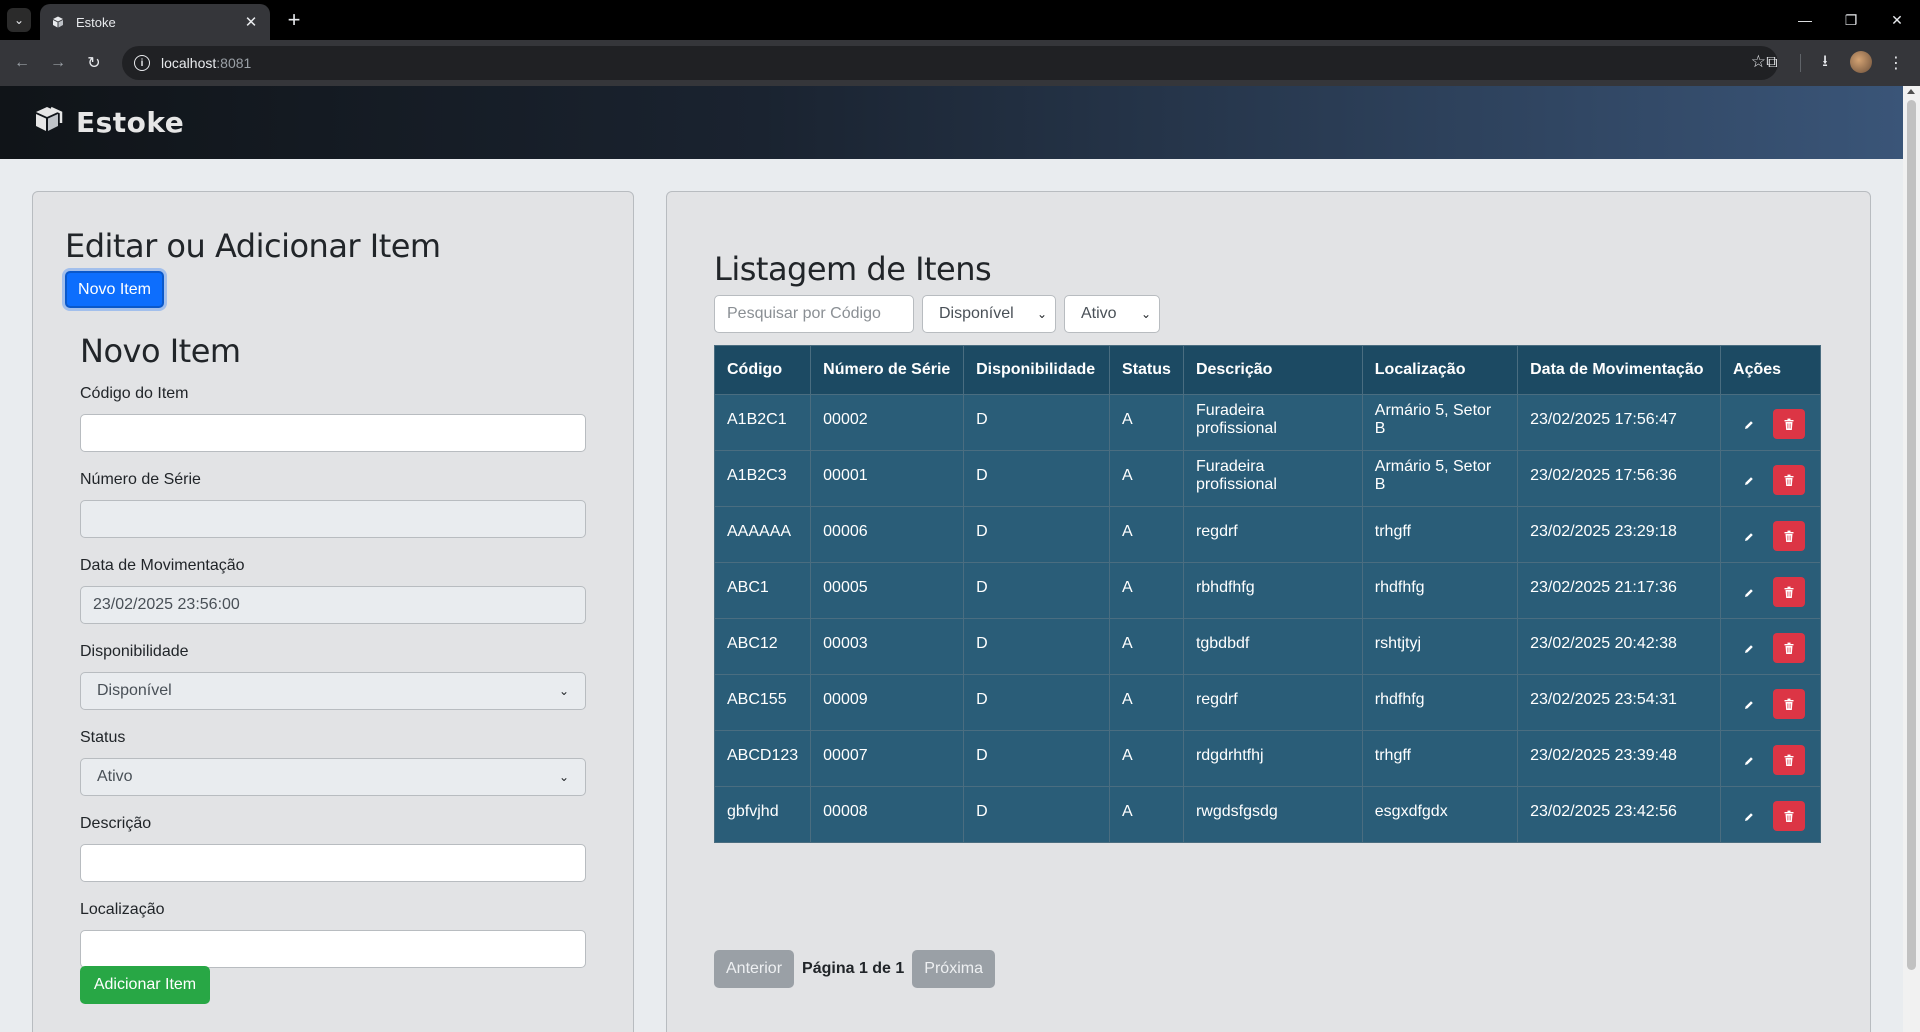 The image size is (1920, 1032). I want to click on address-bar: i localhost:8081 ☆, so click(950, 63).